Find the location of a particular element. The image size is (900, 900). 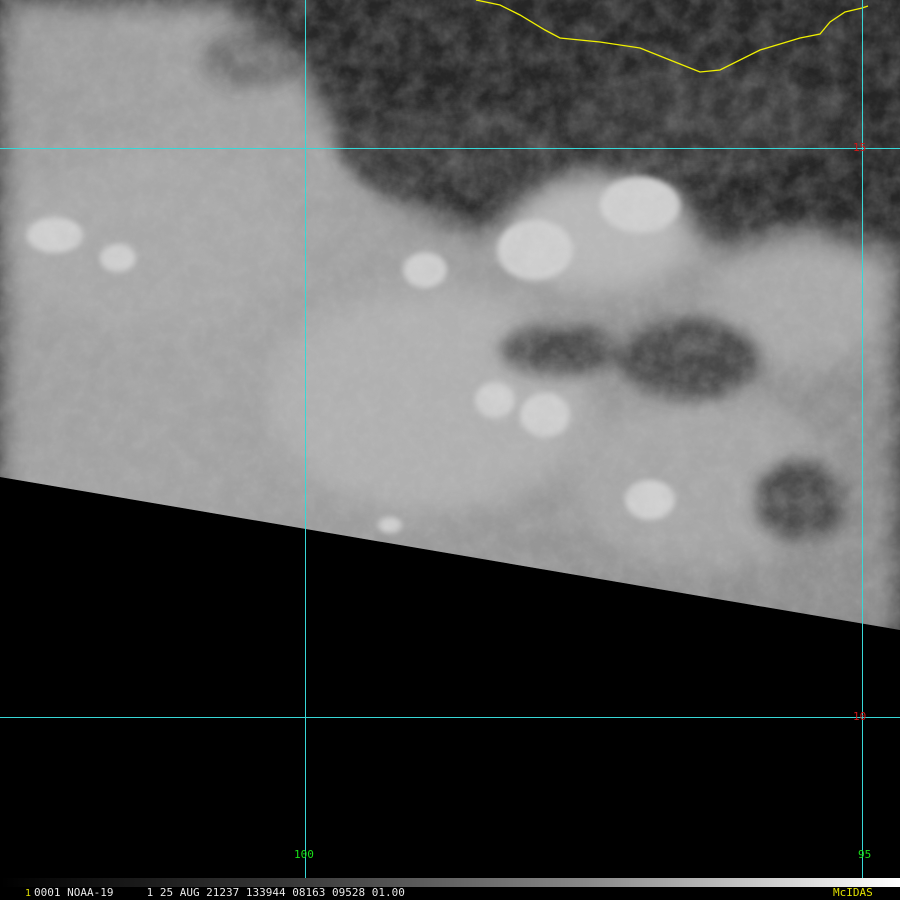

mcidas-label: McIDAS is located at coordinates (853, 892).